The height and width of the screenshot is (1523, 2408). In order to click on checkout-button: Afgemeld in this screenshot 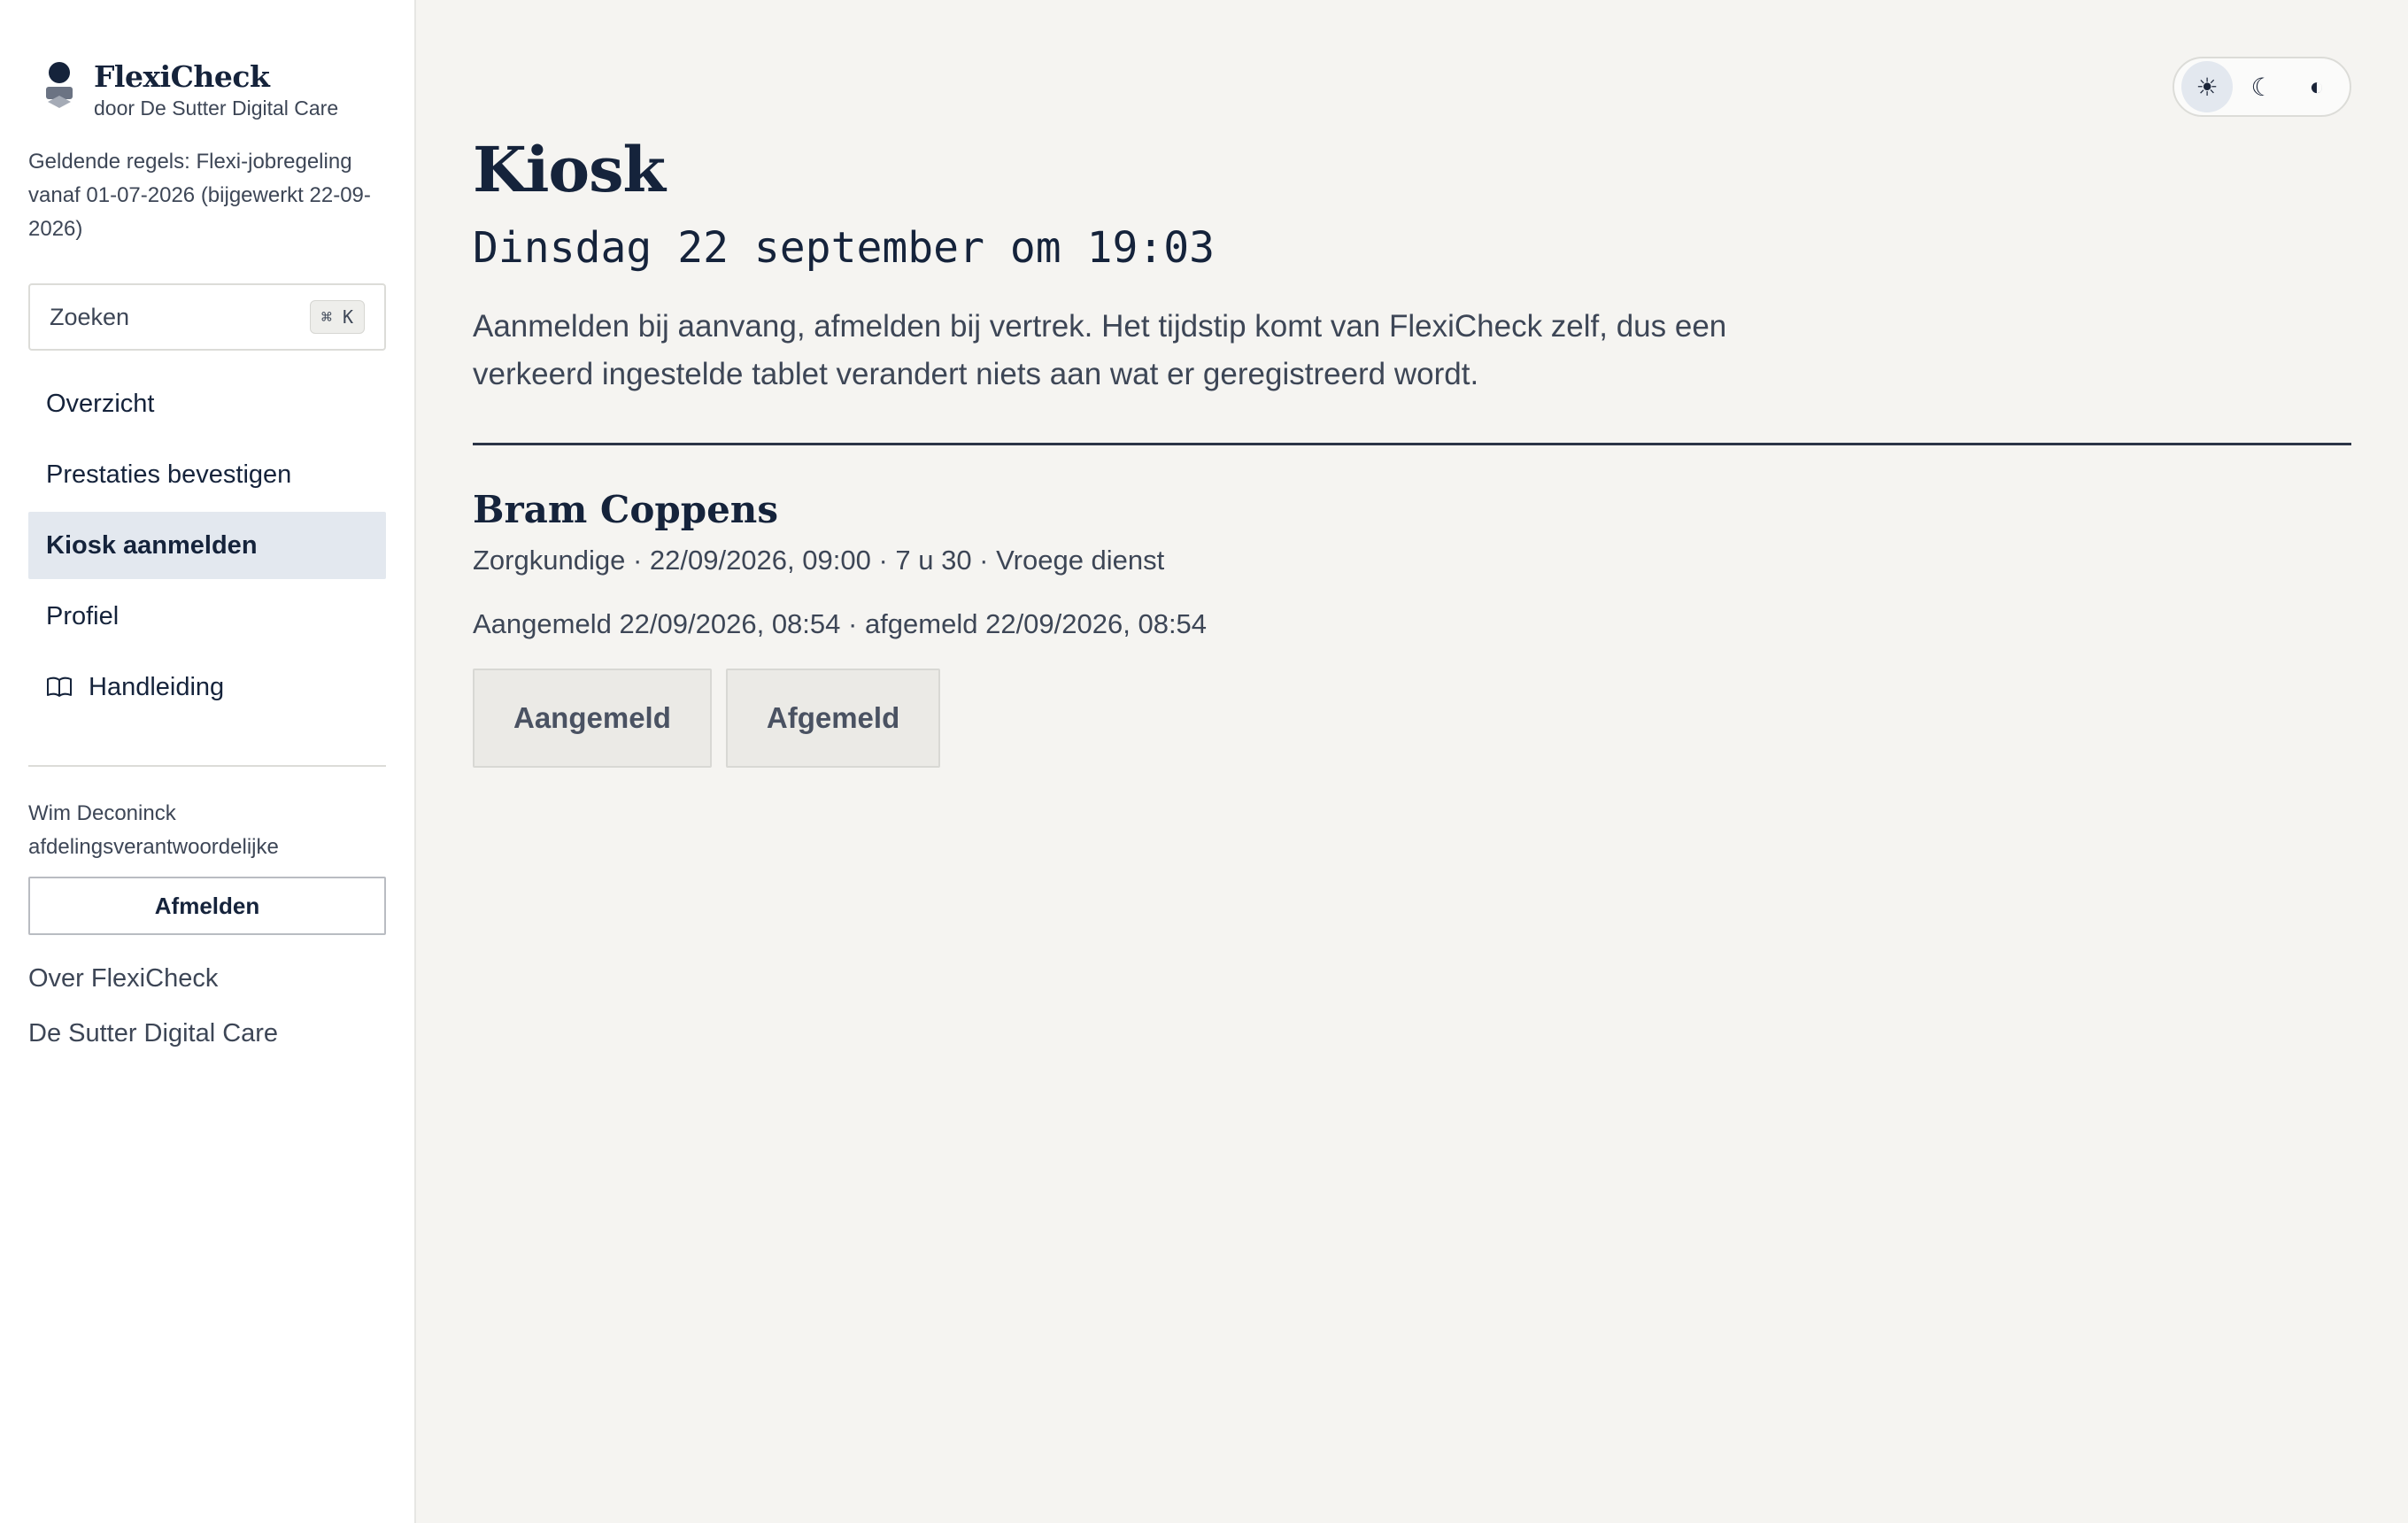, I will do `click(833, 718)`.